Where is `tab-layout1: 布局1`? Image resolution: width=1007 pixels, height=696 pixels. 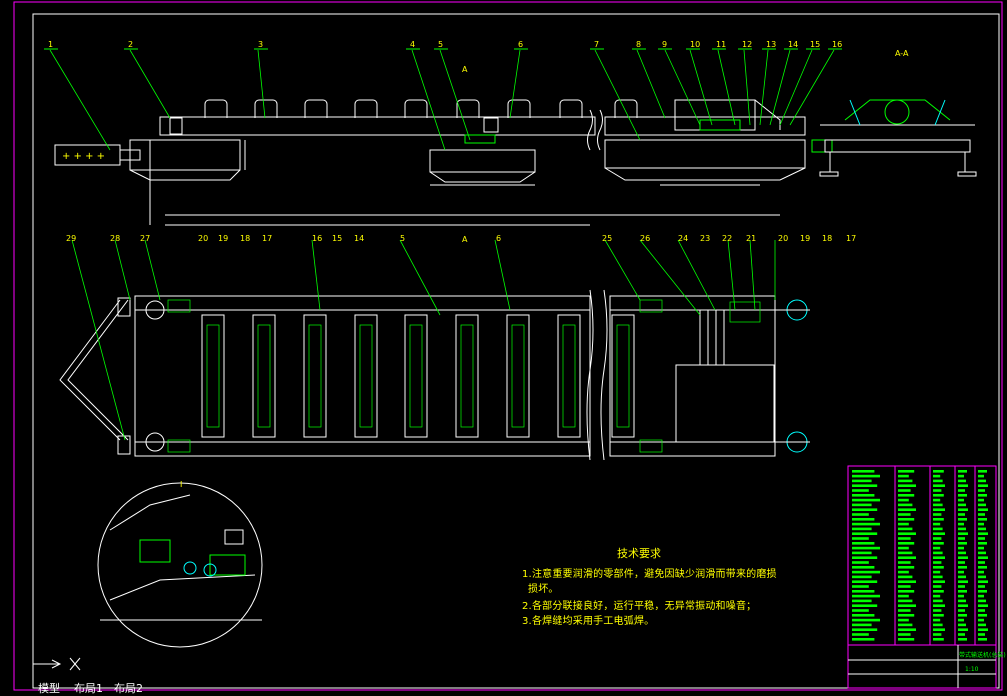 tab-layout1: 布局1 is located at coordinates (88, 688).